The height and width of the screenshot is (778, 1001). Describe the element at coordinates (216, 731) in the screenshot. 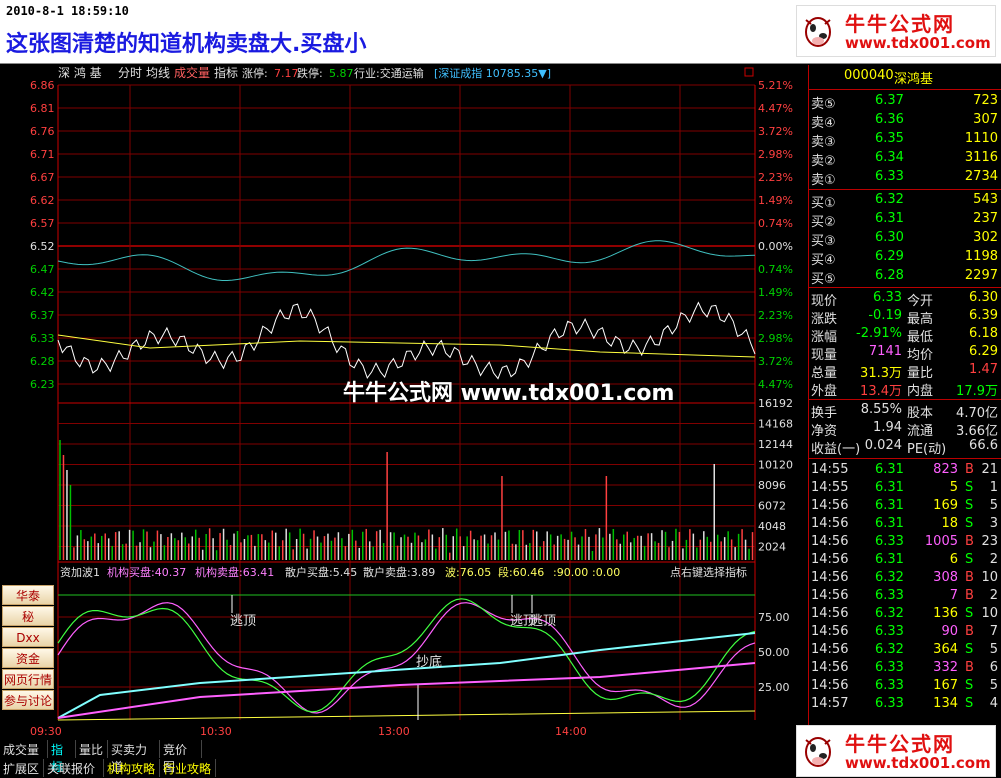

I see `time-tick: 10:30` at that location.